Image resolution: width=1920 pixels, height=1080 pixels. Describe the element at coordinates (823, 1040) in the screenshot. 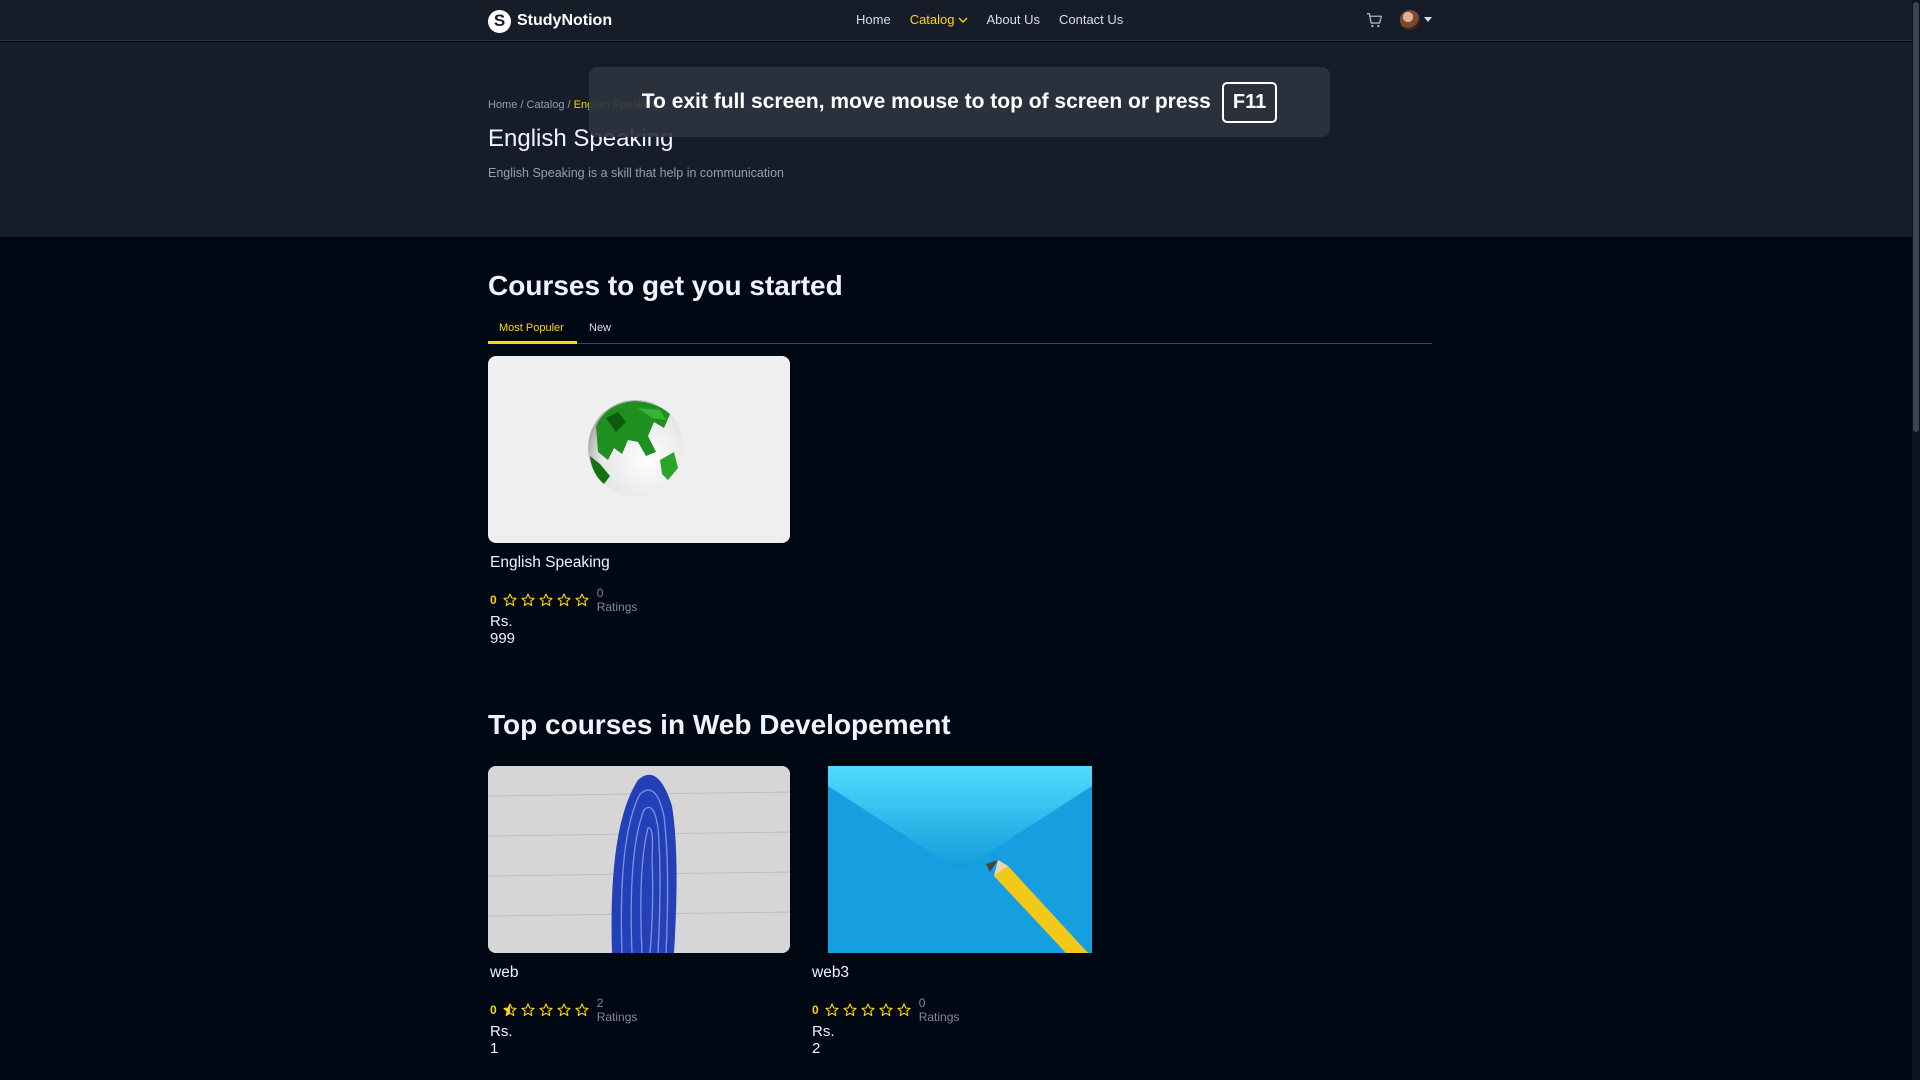

I see `course-price: Rs. 2` at that location.